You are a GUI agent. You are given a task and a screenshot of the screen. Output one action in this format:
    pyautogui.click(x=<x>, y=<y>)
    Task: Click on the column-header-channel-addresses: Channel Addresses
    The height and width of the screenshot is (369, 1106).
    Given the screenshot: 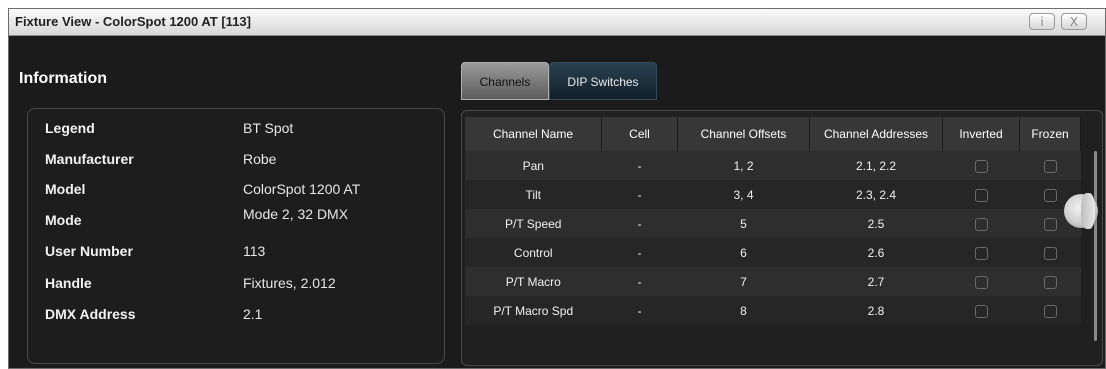 What is the action you would take?
    pyautogui.click(x=876, y=134)
    